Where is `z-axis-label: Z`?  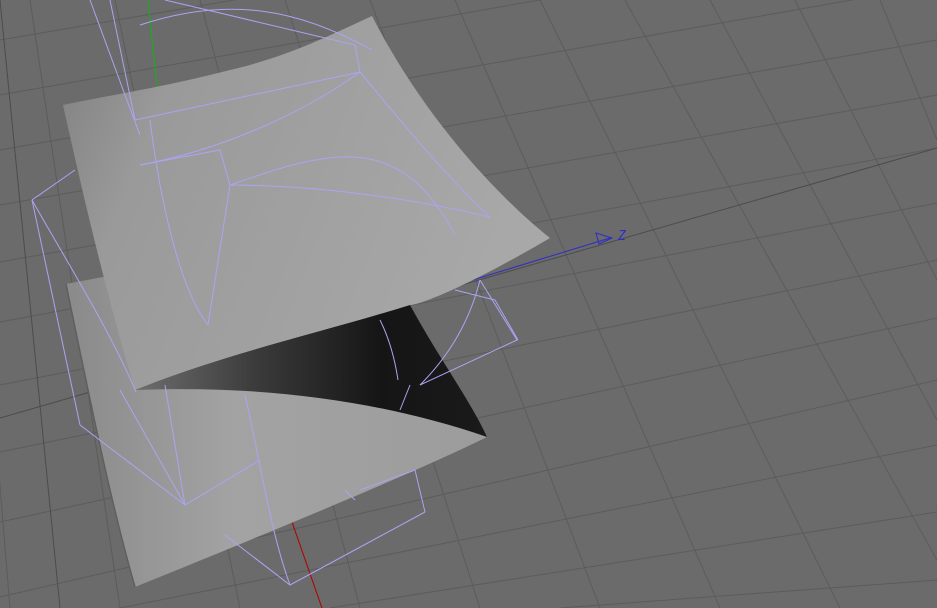 z-axis-label: Z is located at coordinates (622, 236).